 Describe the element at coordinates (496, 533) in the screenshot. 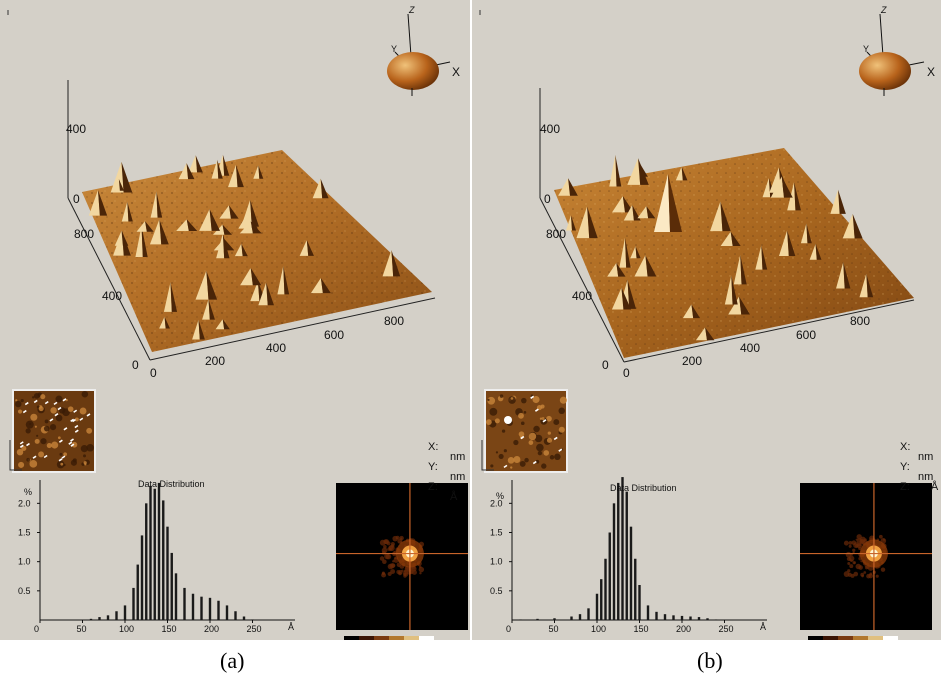

I see `histogram-y-tick-label: 1.5` at that location.